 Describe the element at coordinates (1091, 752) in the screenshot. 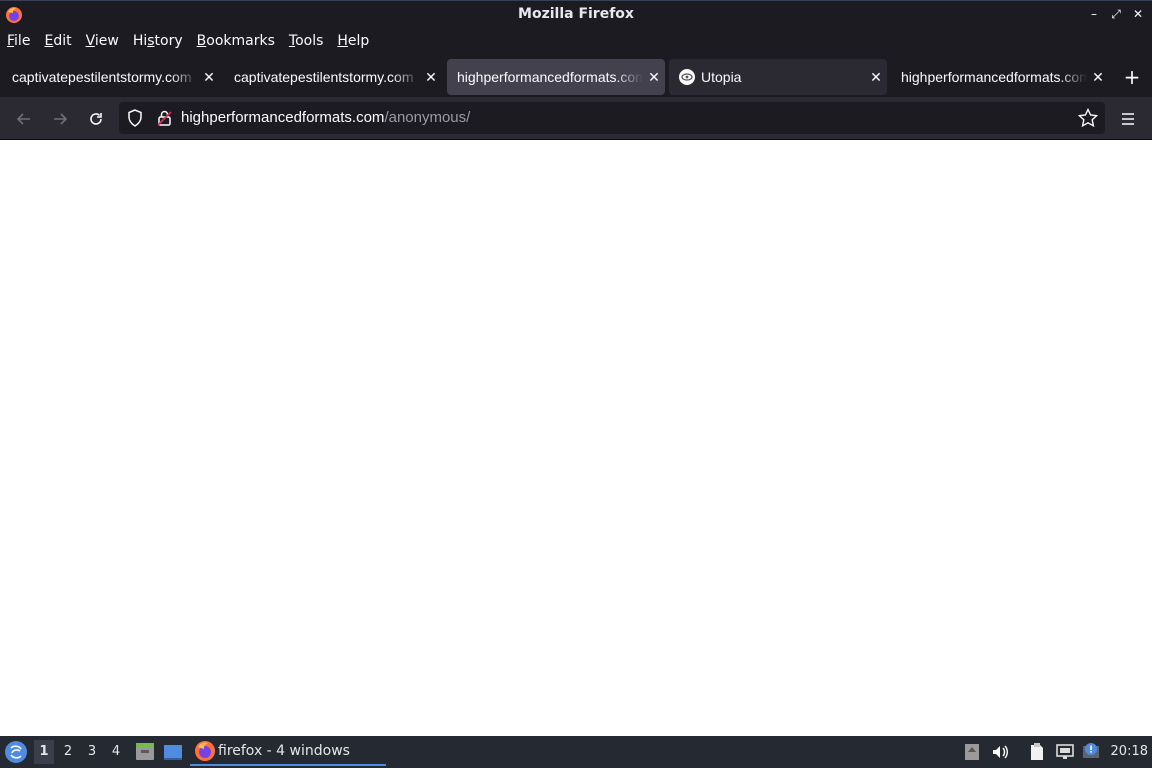

I see `notification-icon` at that location.